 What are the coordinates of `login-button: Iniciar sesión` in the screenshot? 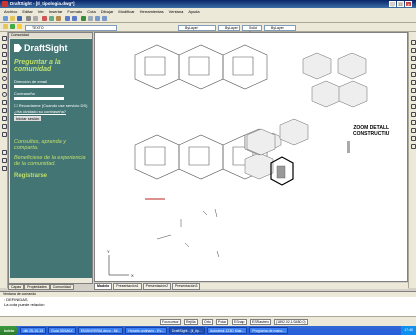 It's located at (28, 118).